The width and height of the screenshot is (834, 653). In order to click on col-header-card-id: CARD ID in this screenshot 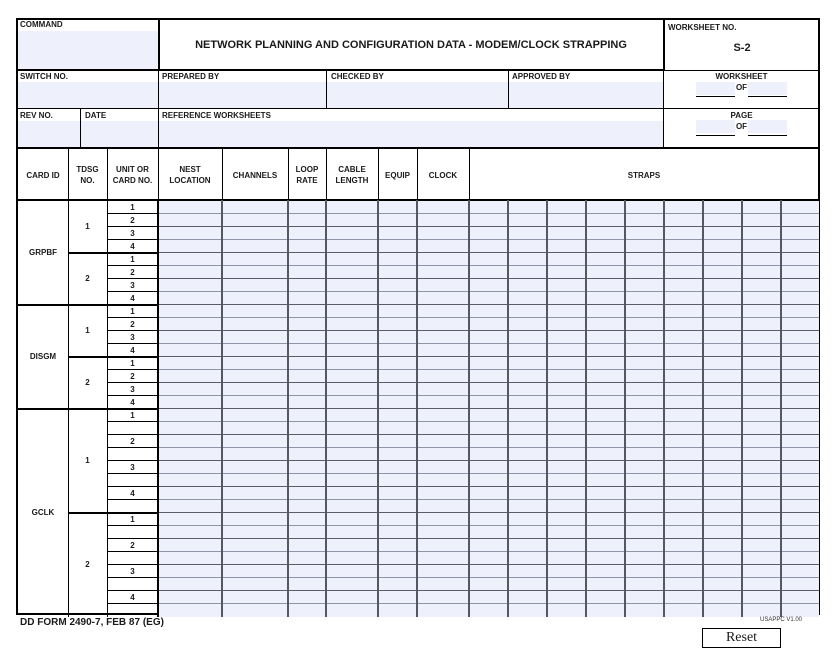, I will do `click(43, 175)`.